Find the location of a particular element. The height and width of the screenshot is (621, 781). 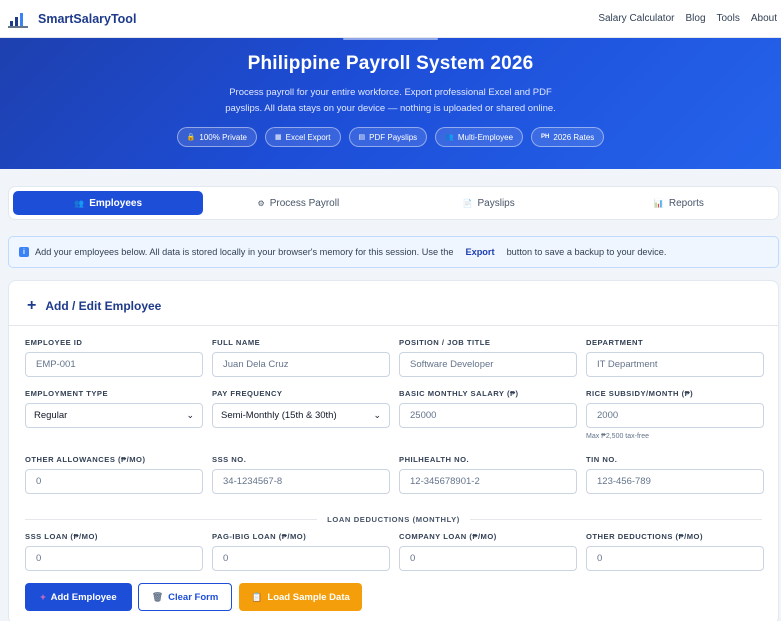

load-sample-data-label: Load Sample Data is located at coordinates (308, 597).